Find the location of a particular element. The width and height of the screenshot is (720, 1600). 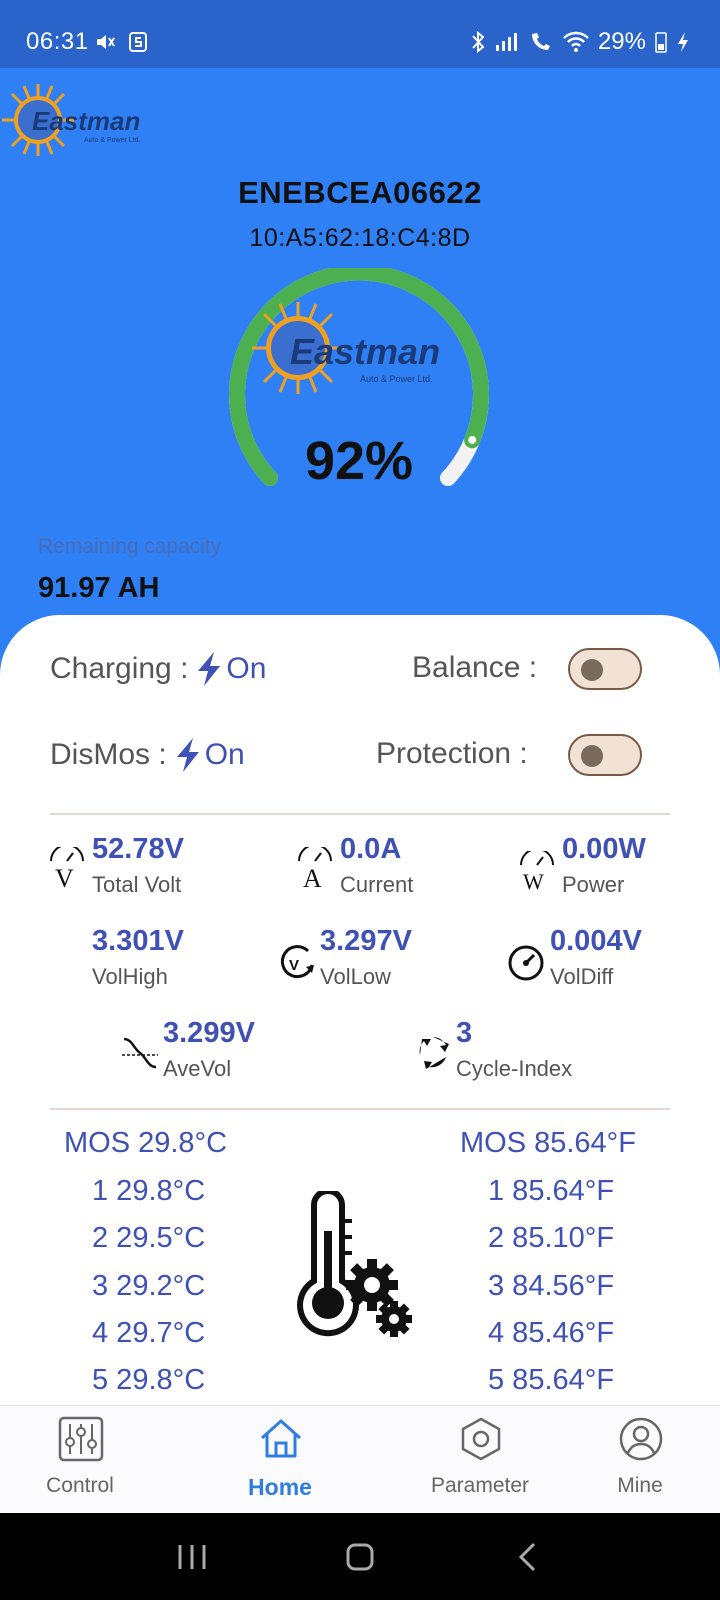

hexagon-settings-icon is located at coordinates (481, 1439).